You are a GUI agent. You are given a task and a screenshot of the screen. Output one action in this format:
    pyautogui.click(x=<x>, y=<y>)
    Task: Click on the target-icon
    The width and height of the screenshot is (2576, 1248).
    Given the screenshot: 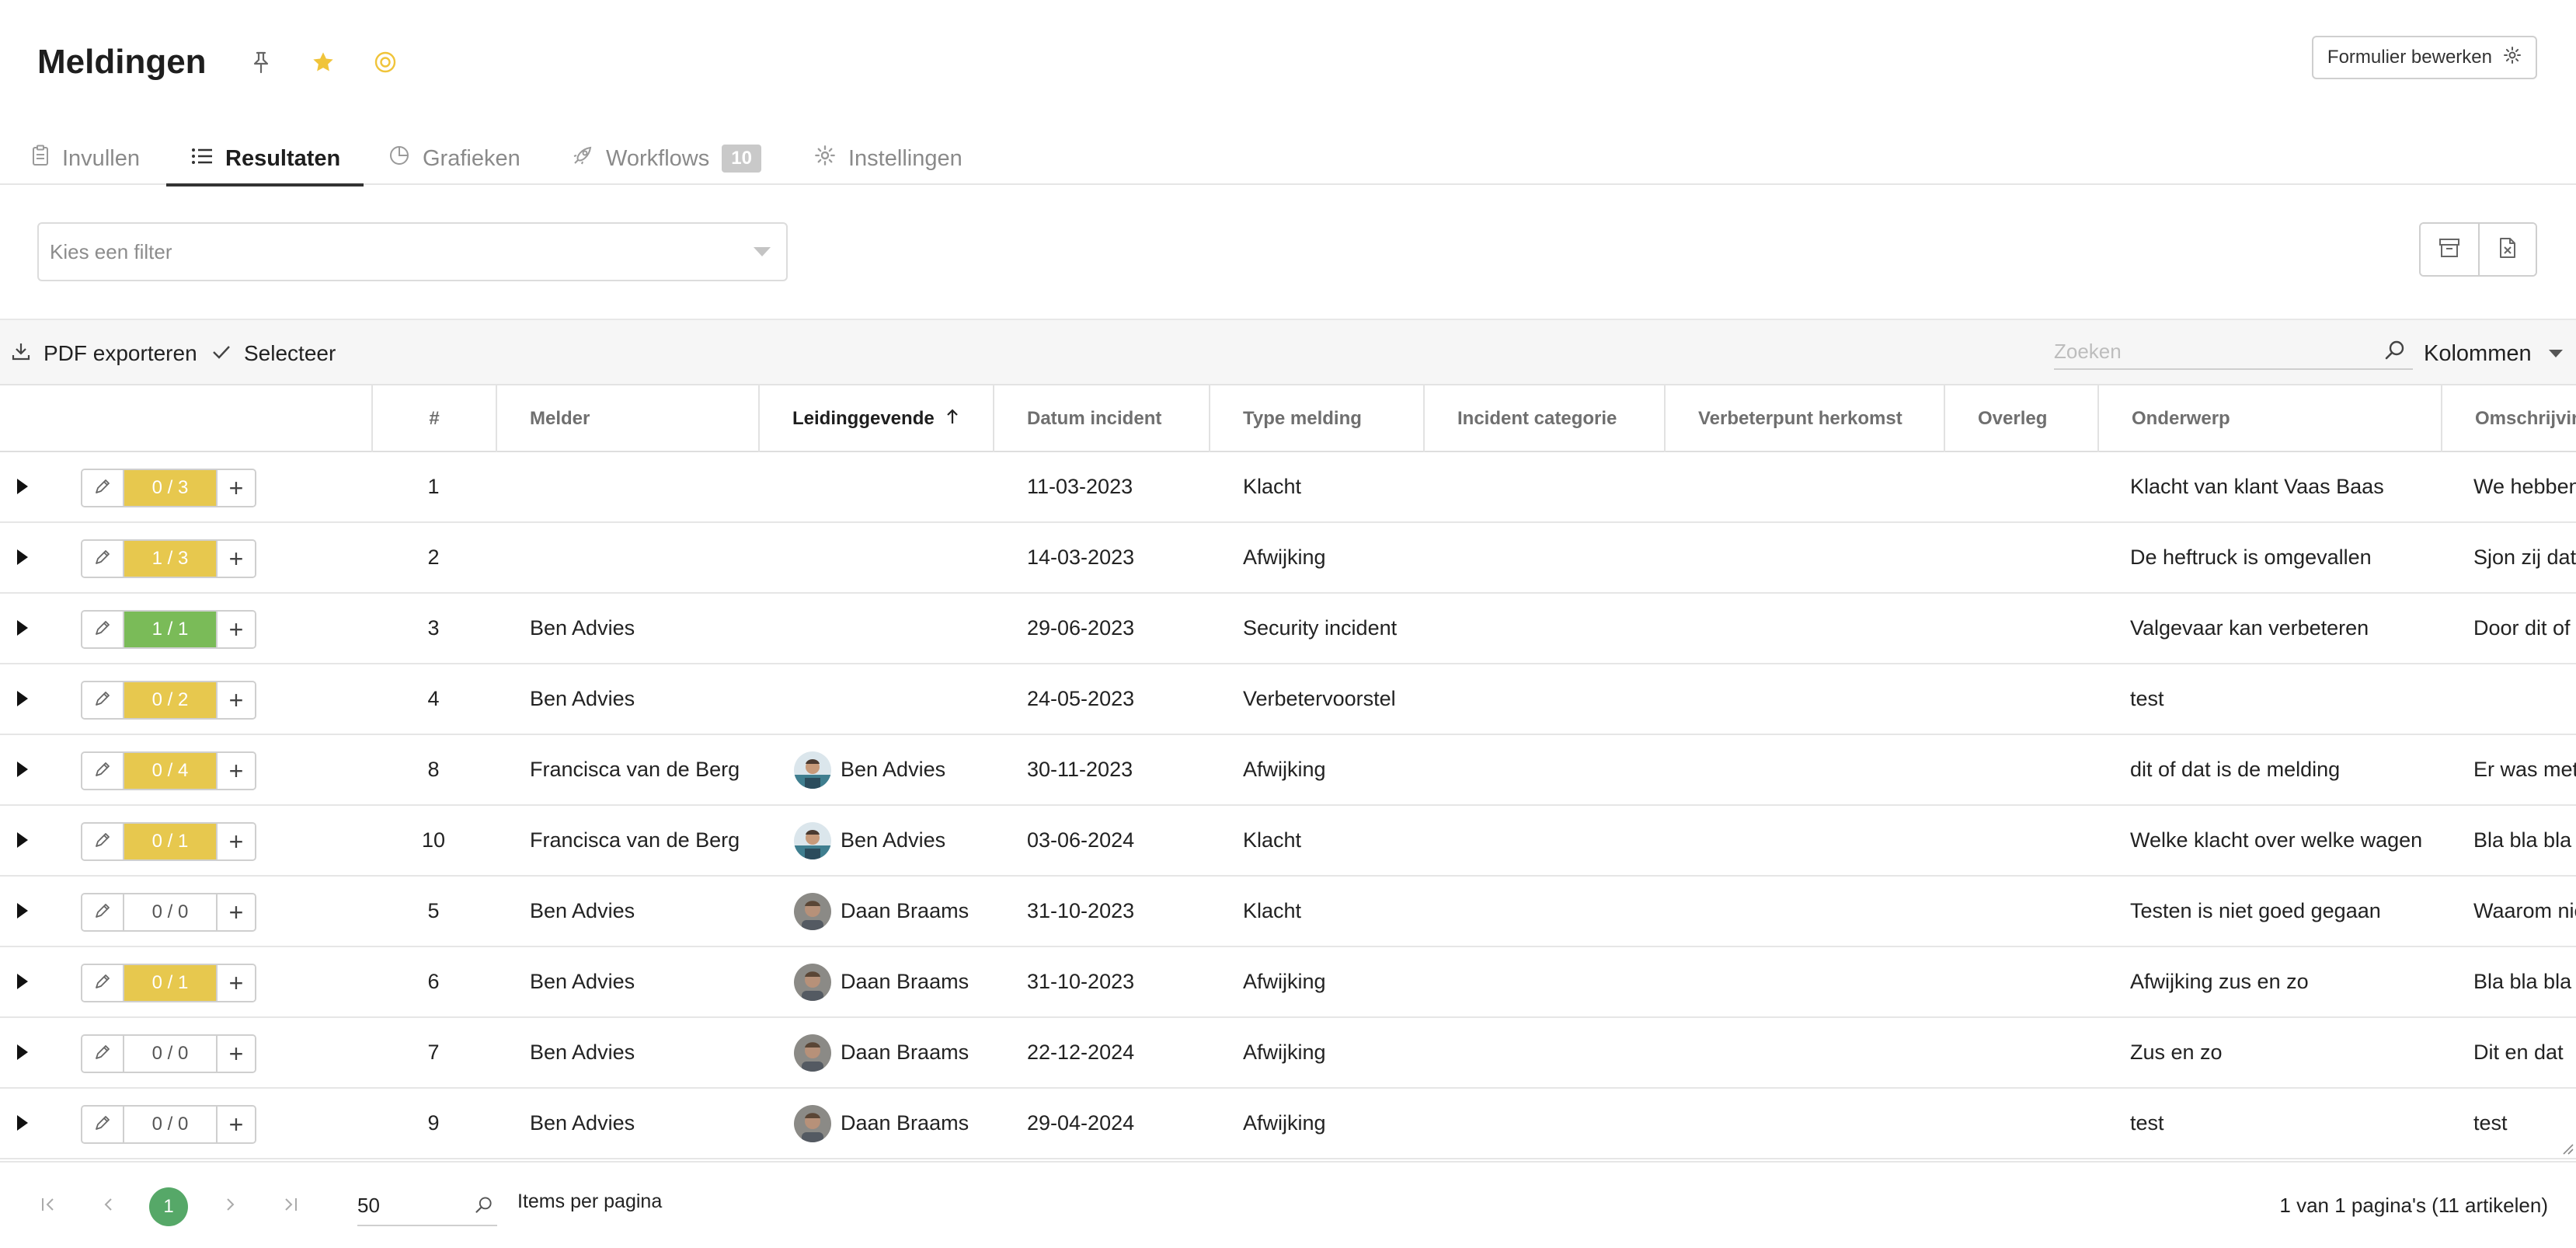 What is the action you would take?
    pyautogui.click(x=385, y=62)
    